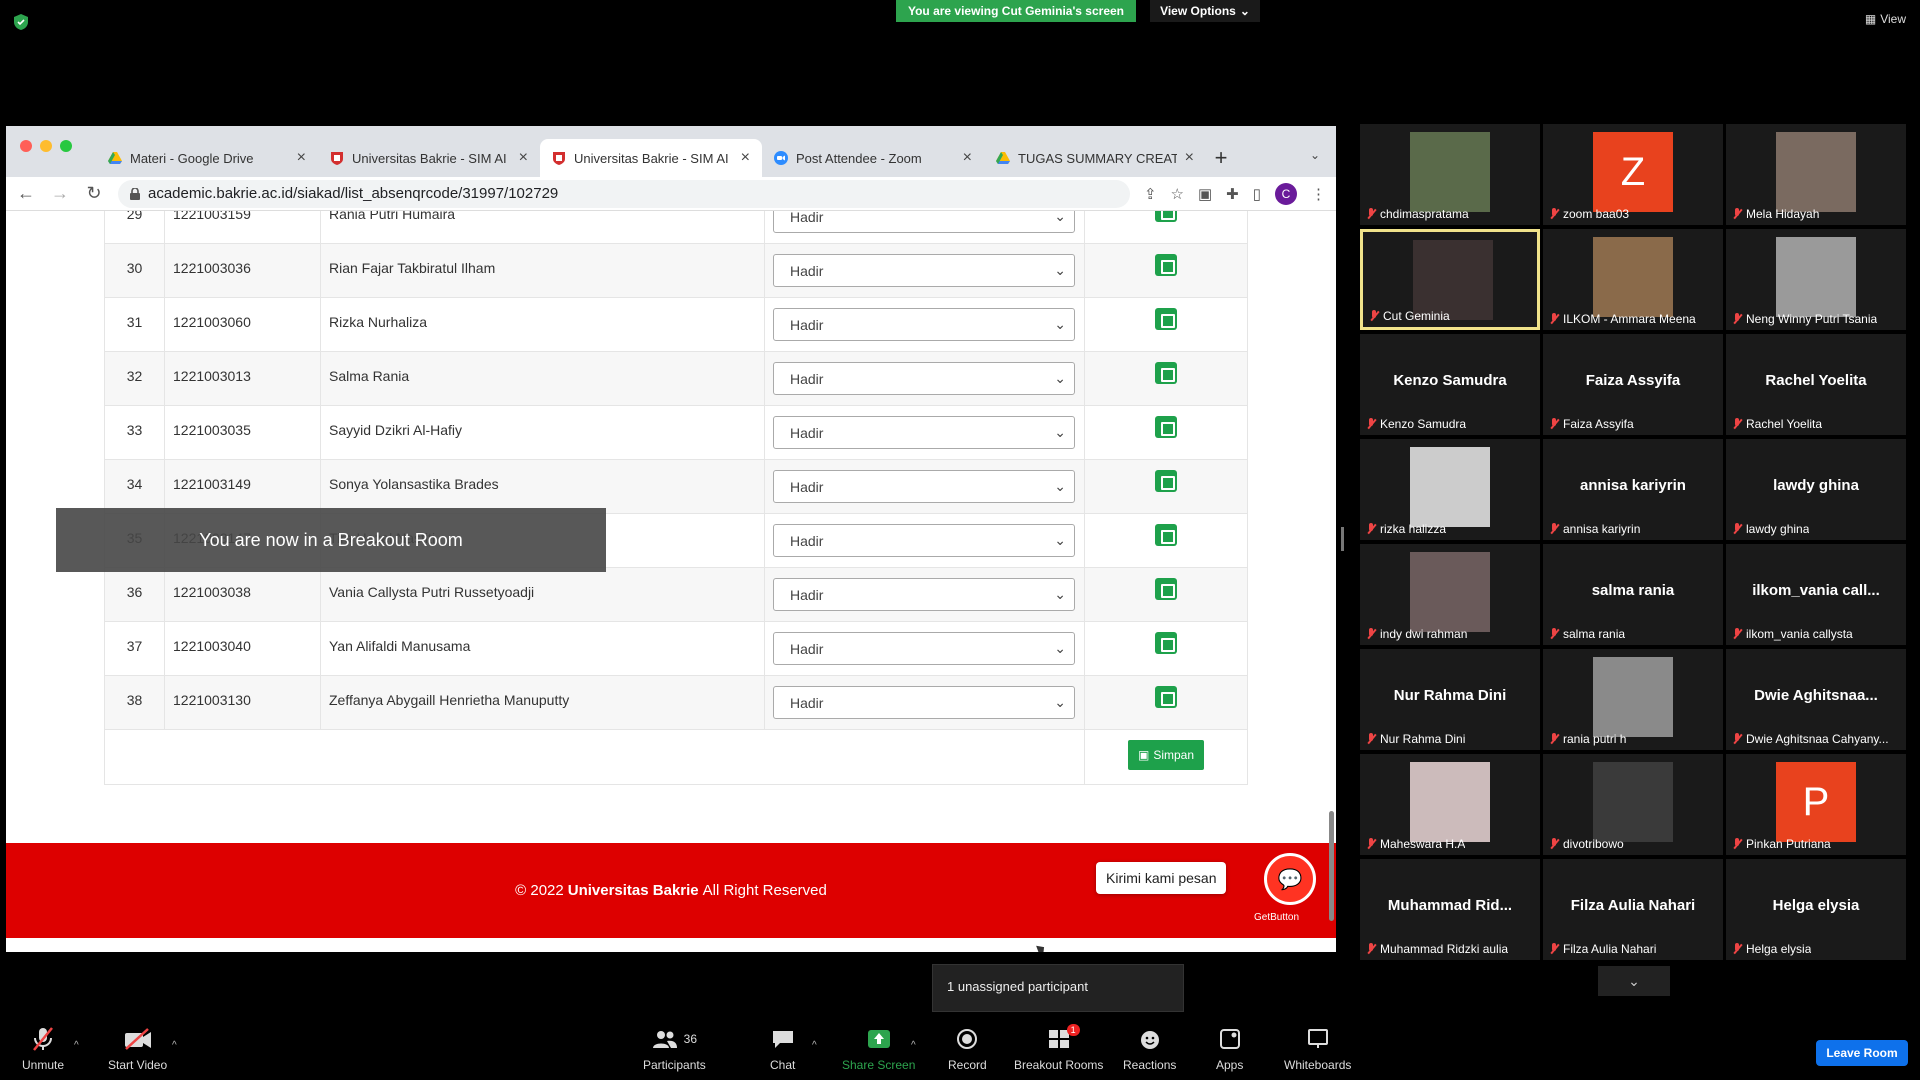 This screenshot has width=1920, height=1080. Describe the element at coordinates (1095, 158) in the screenshot. I see `tab-tugas-summary: TUGAS SUMMARY CREATI ×` at that location.